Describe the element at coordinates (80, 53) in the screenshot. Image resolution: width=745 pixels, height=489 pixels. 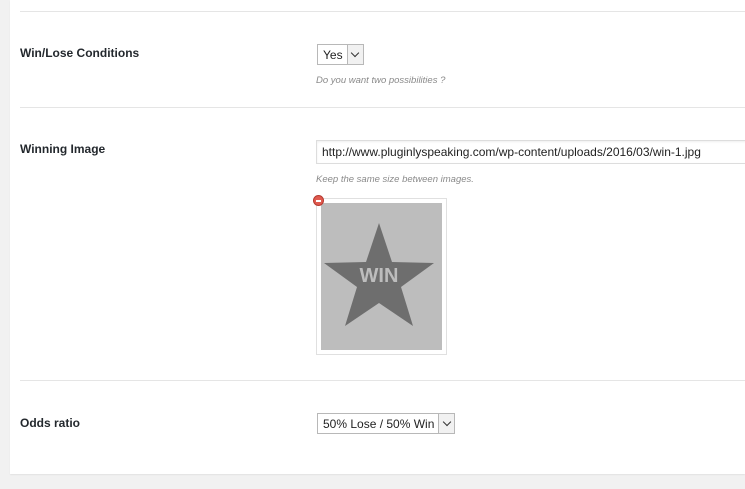
I see `win-lose-label: Win/Lose Conditions` at that location.